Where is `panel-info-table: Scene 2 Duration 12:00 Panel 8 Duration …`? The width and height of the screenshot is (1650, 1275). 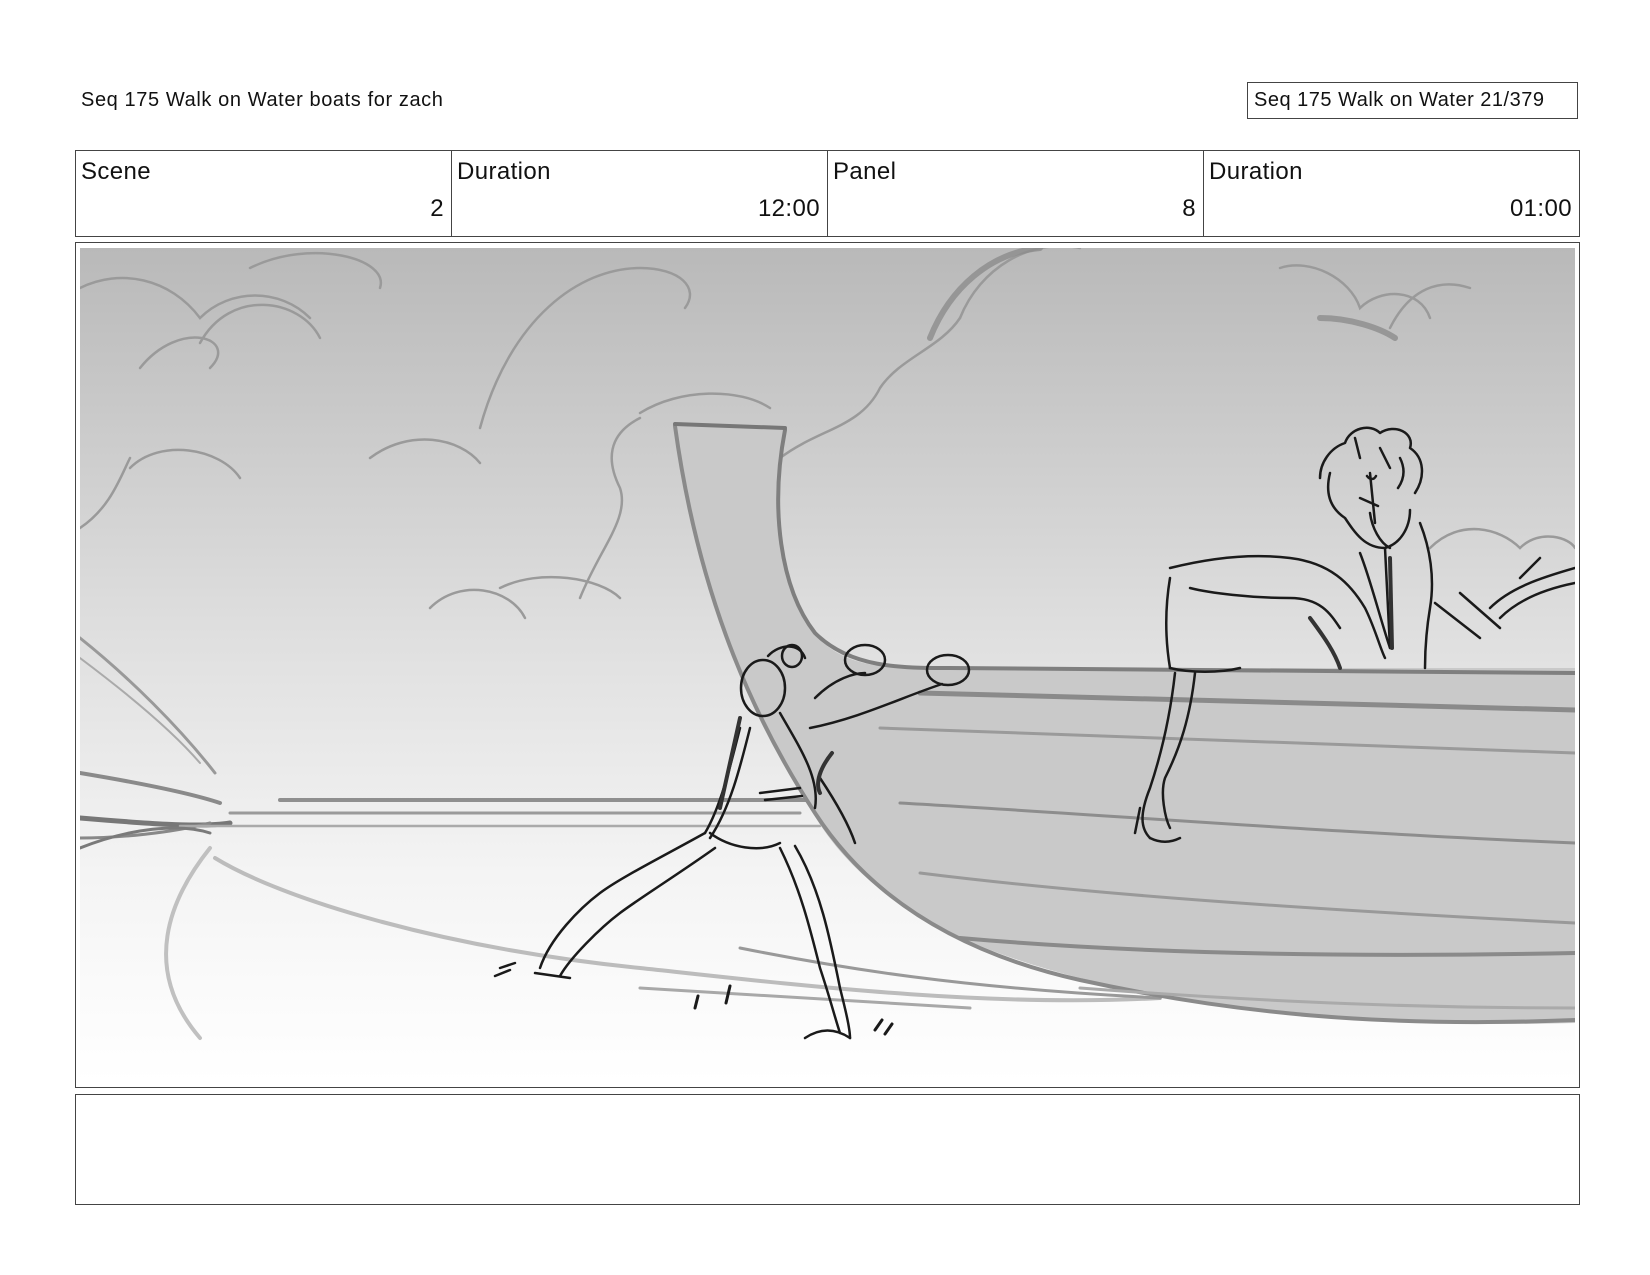 panel-info-table: Scene 2 Duration 12:00 Panel 8 Duration … is located at coordinates (827, 193).